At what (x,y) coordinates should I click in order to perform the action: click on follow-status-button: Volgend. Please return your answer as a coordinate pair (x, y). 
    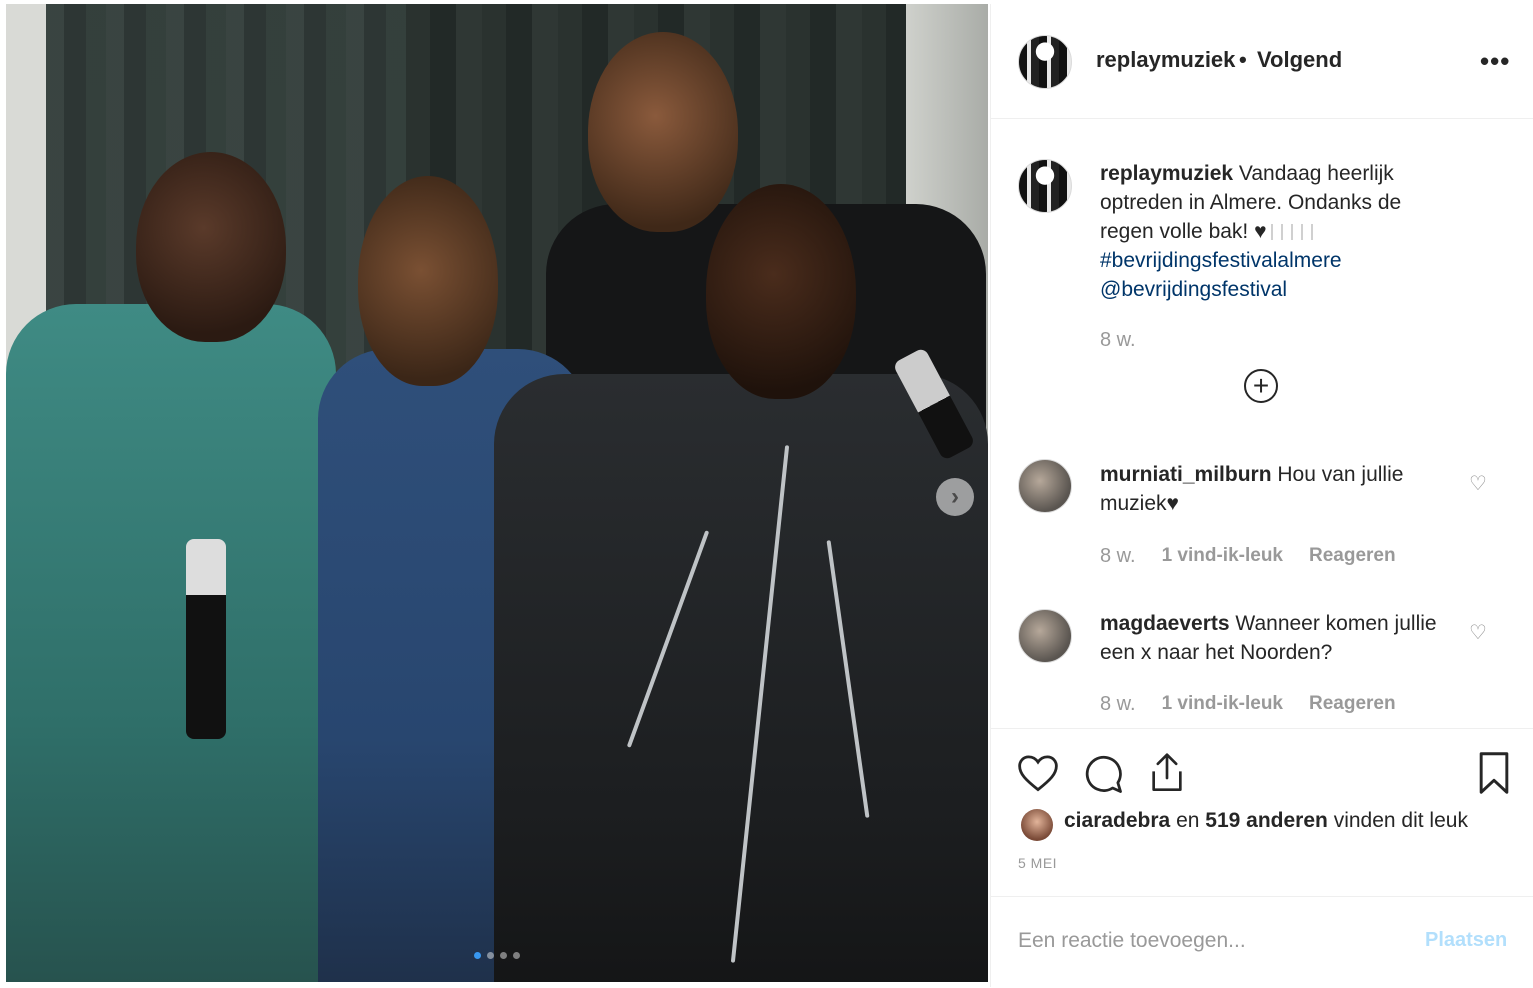
    Looking at the image, I should click on (1299, 60).